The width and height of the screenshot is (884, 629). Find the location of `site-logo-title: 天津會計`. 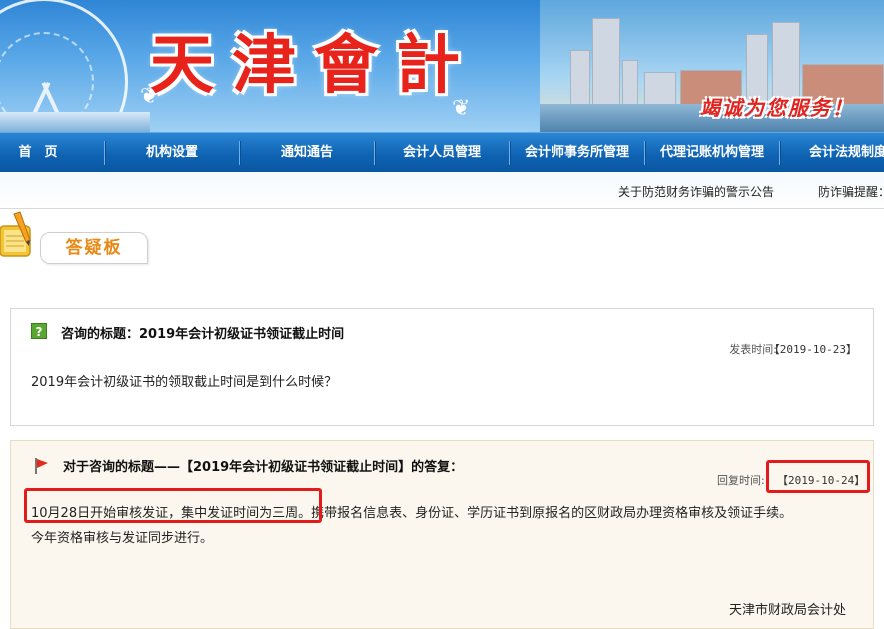

site-logo-title: 天津會計 is located at coordinates (314, 65).